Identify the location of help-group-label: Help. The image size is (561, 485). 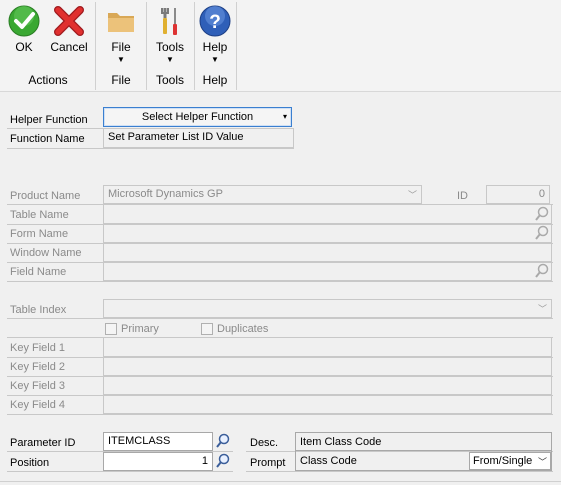
(215, 80).